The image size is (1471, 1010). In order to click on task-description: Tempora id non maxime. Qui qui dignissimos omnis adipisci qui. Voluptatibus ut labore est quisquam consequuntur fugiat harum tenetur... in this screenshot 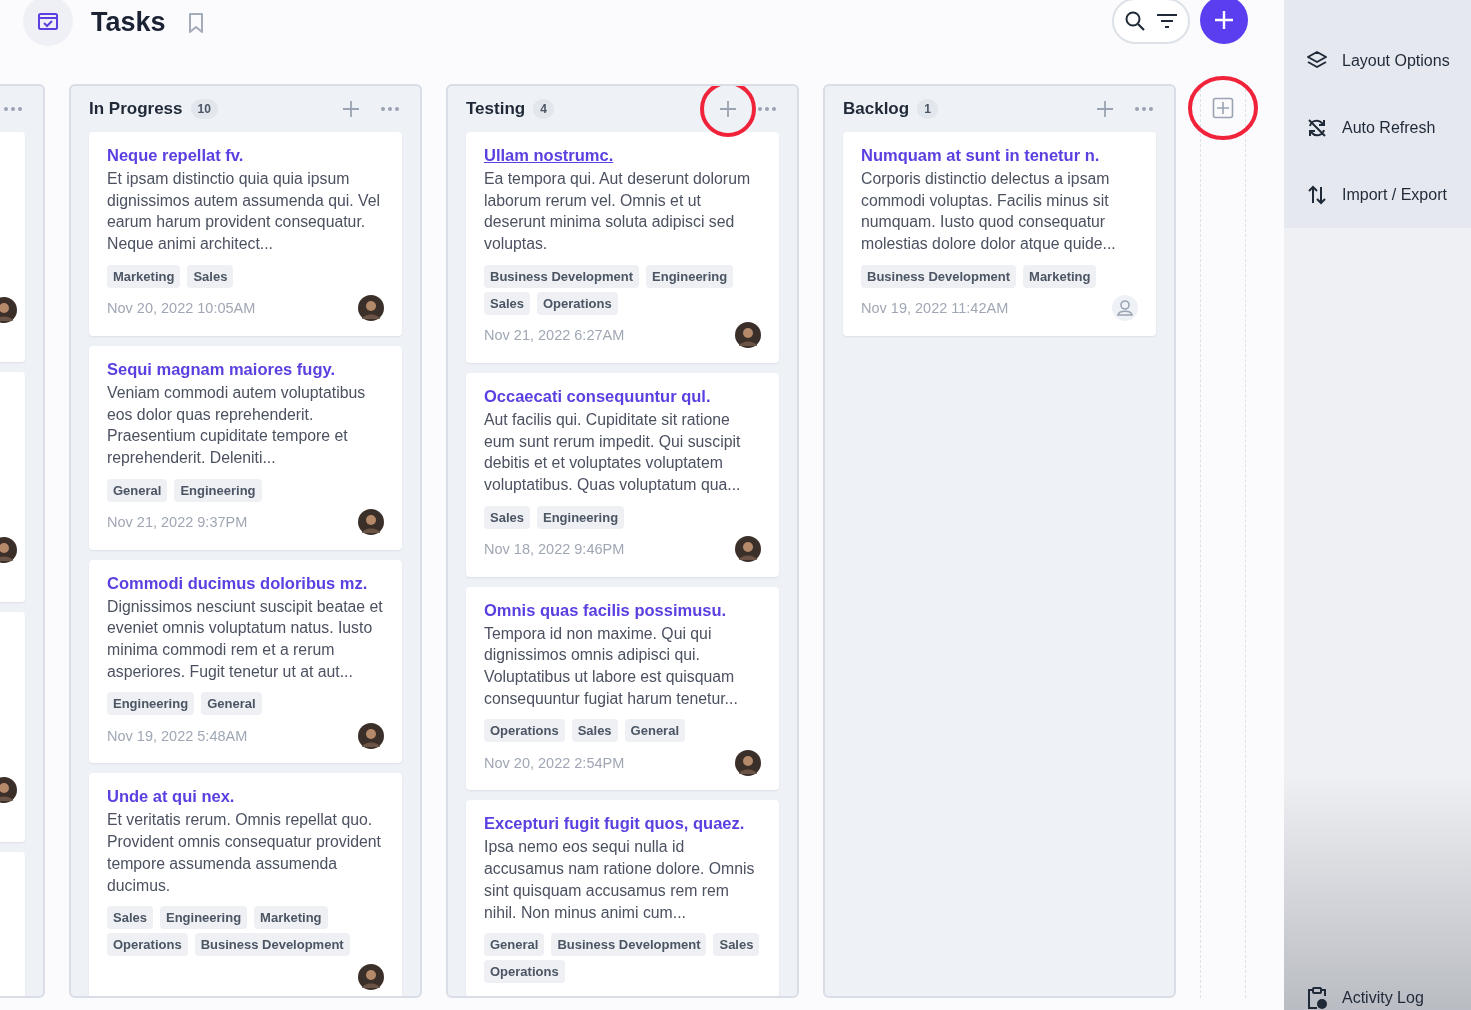, I will do `click(611, 666)`.